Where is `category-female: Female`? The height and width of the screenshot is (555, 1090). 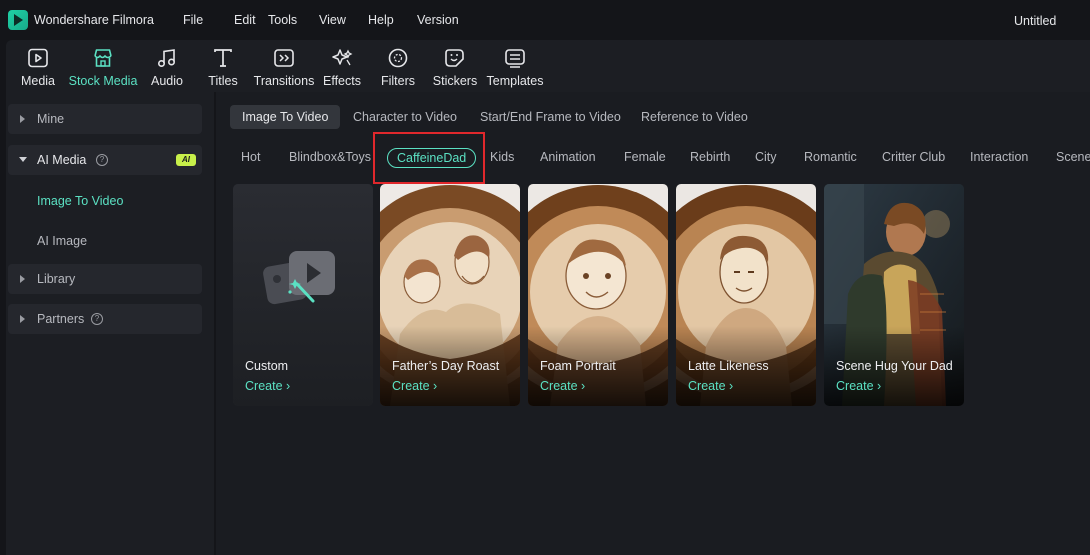 category-female: Female is located at coordinates (645, 157).